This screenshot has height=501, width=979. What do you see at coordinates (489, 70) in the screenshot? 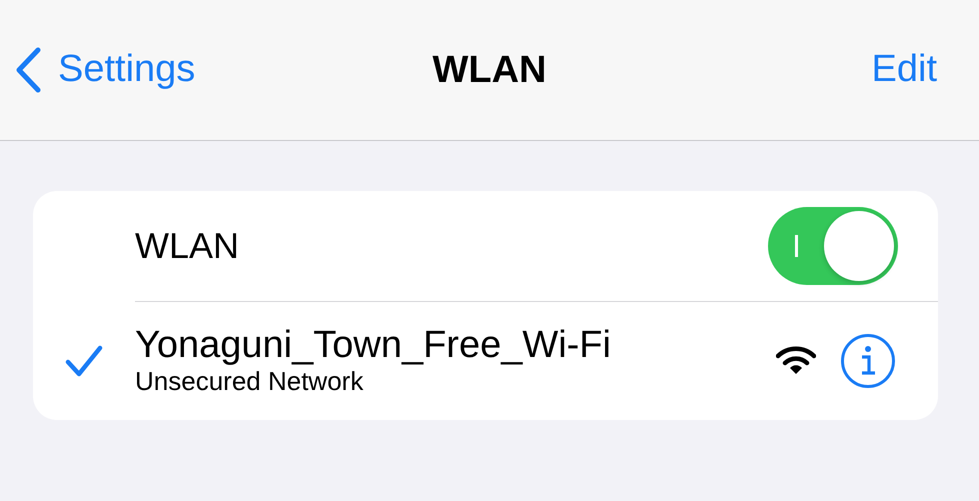
I see `page-title: WLAN` at bounding box center [489, 70].